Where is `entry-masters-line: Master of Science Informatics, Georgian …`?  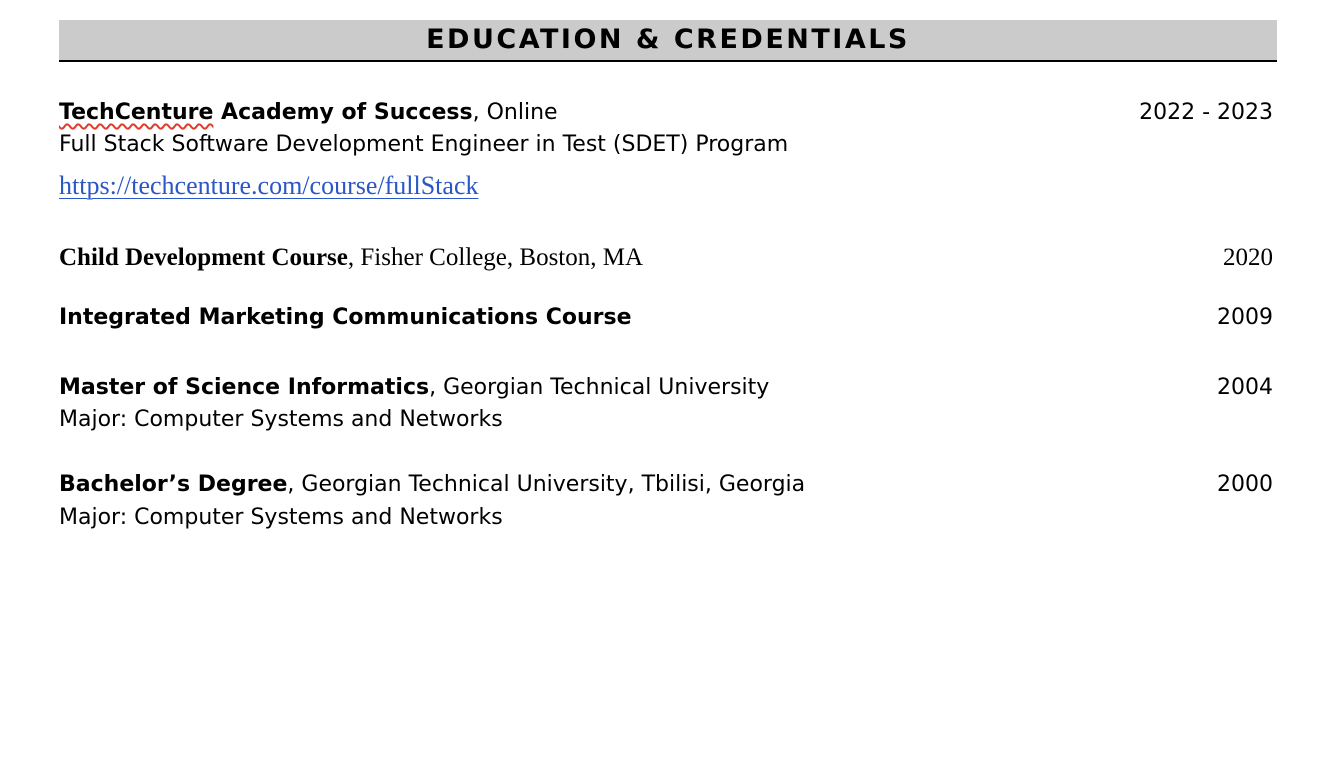
entry-masters-line: Master of Science Informatics, Georgian … is located at coordinates (414, 388).